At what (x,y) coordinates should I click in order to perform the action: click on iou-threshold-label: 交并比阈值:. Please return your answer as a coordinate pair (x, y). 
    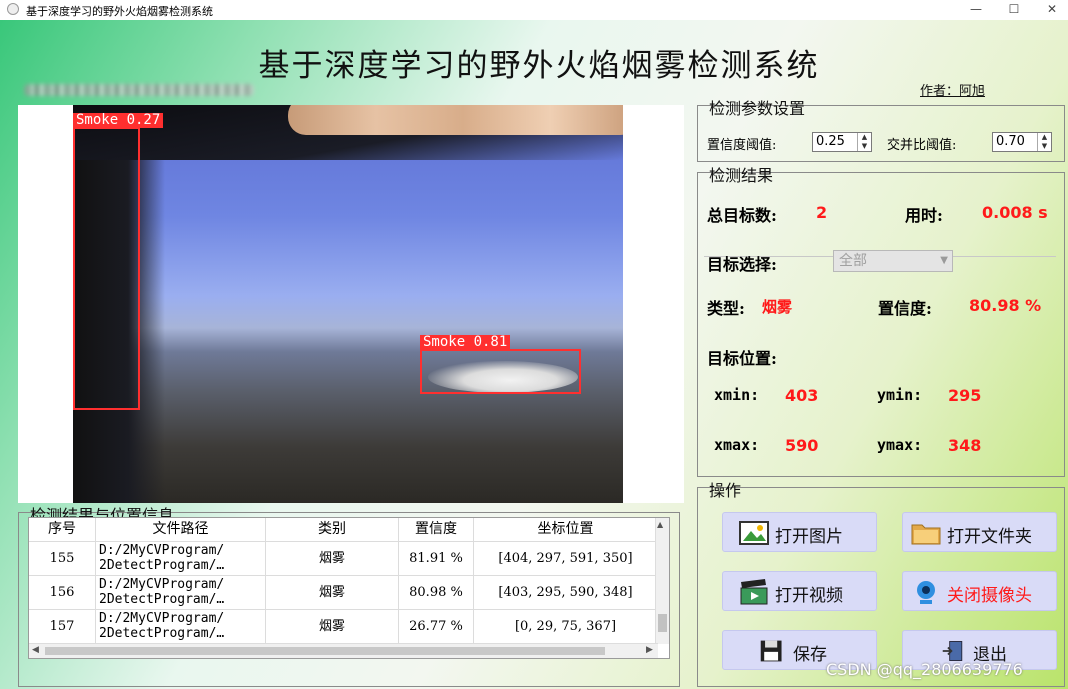
    Looking at the image, I should click on (922, 145).